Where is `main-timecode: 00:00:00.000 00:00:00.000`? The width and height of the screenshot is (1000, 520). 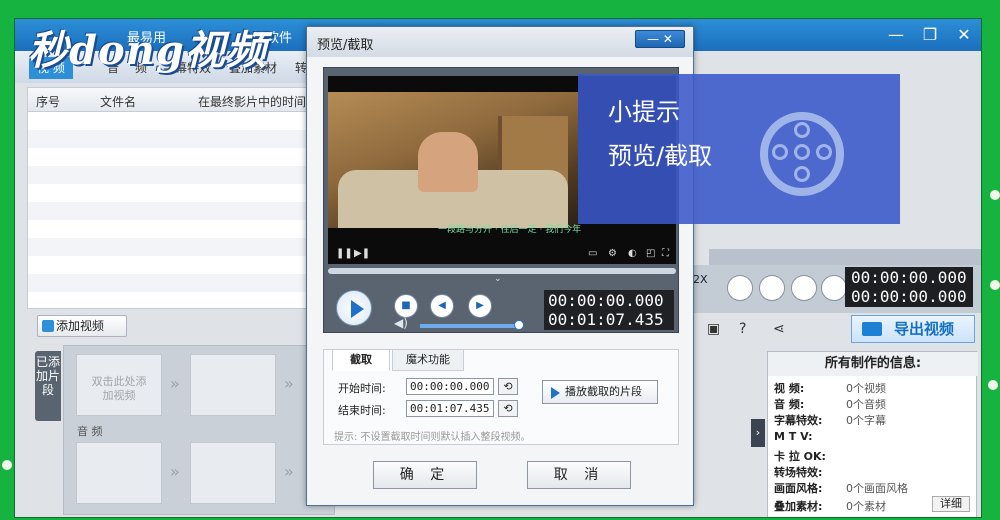 main-timecode: 00:00:00.000 00:00:00.000 is located at coordinates (909, 287).